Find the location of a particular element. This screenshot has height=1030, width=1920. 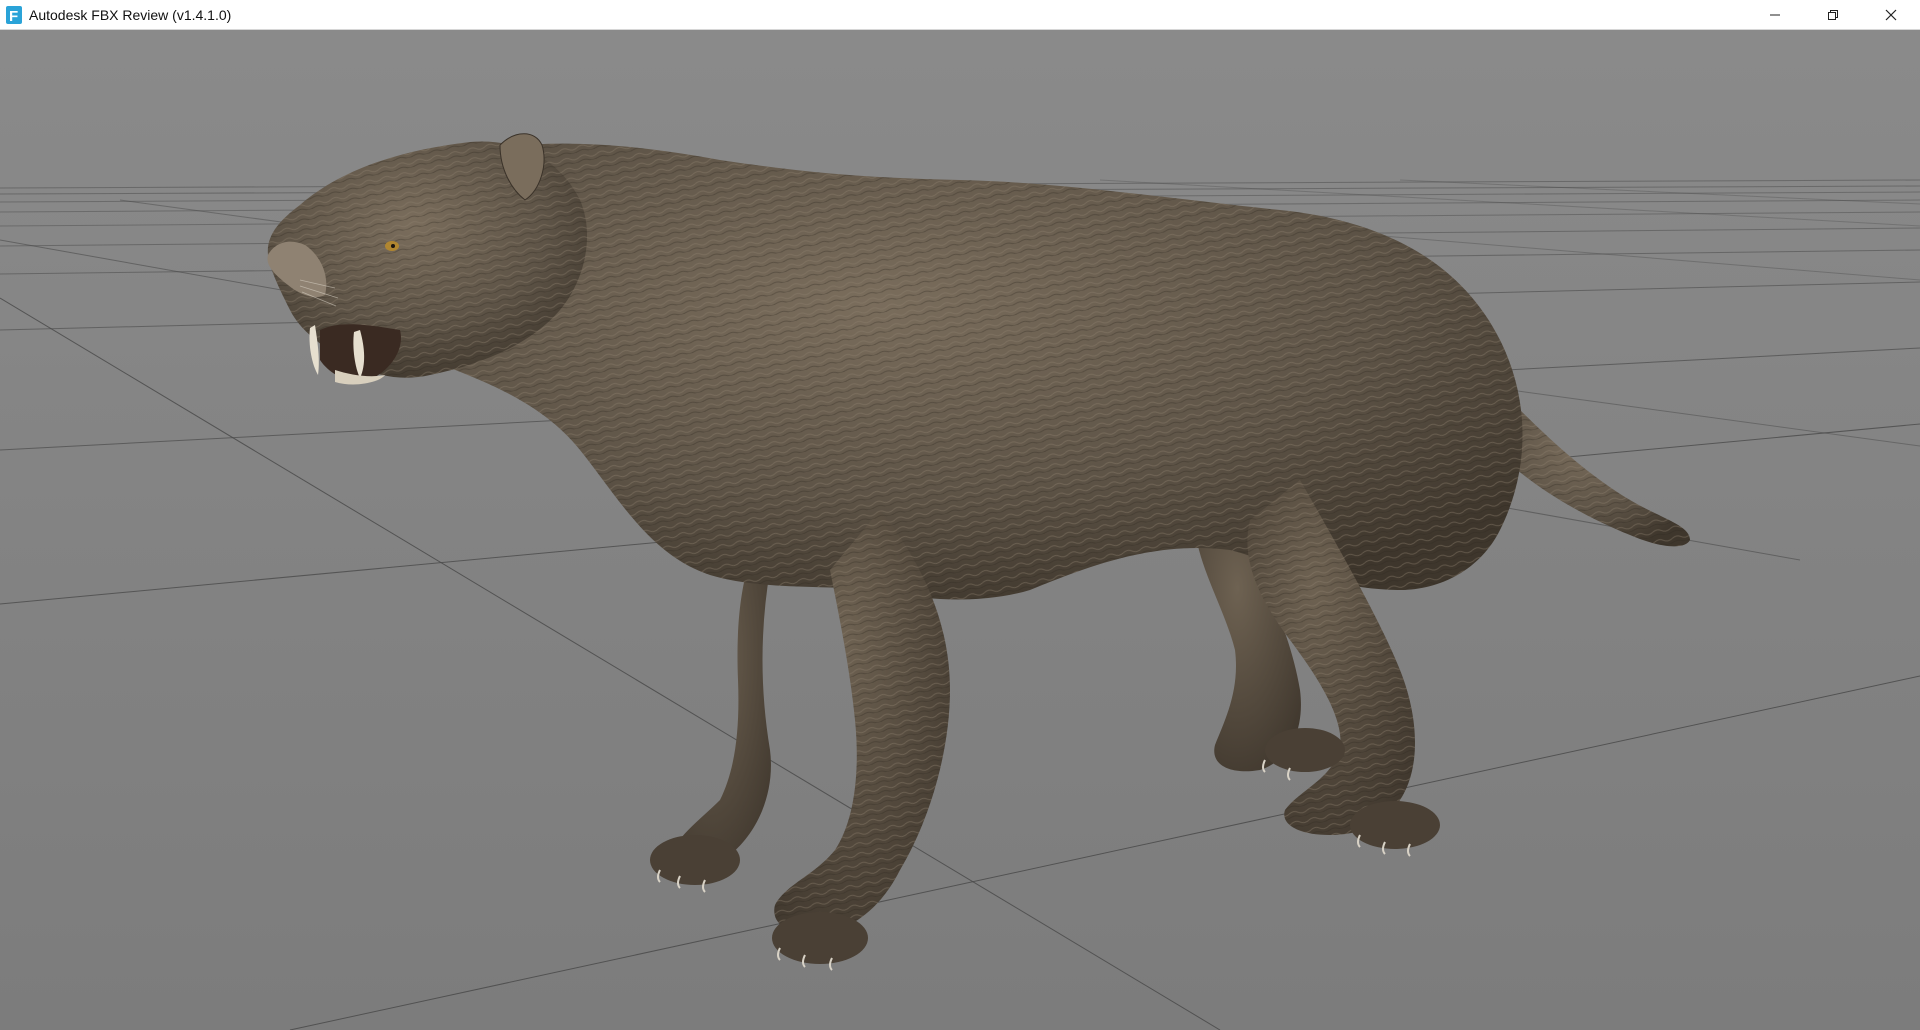

window-controls is located at coordinates (1833, 14).